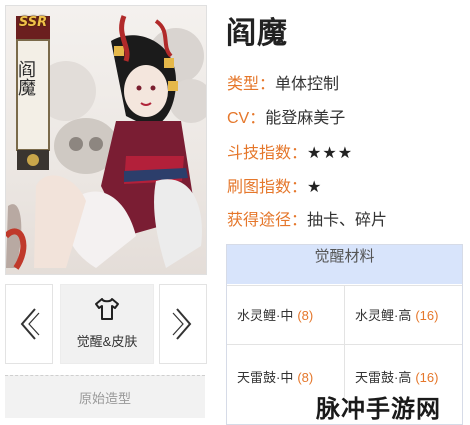  Describe the element at coordinates (315, 187) in the screenshot. I see `info-farming-stars: ★` at that location.